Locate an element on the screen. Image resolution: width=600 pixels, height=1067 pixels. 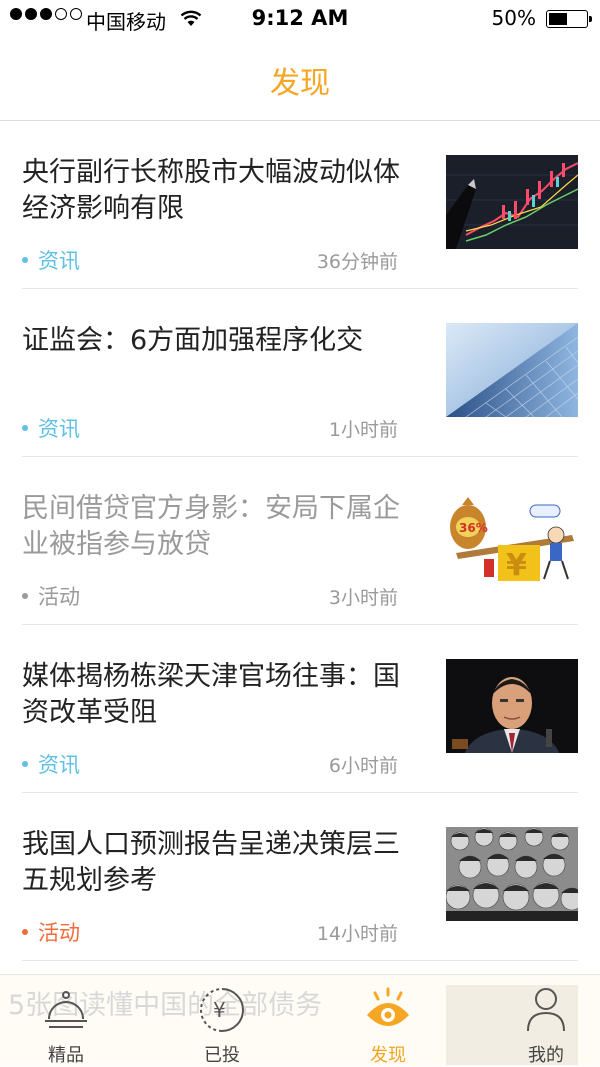
news-headline: 我国人口预测报告呈递决策层三五规划参考 is located at coordinates (211, 862).